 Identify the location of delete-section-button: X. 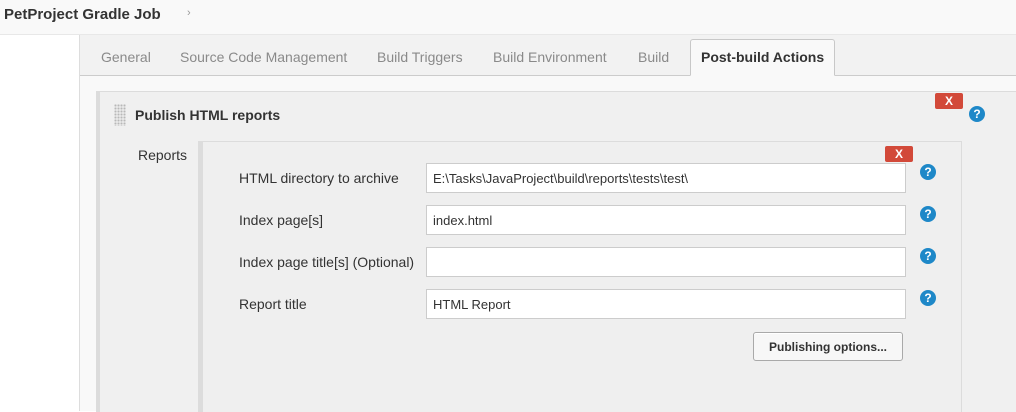
(949, 101).